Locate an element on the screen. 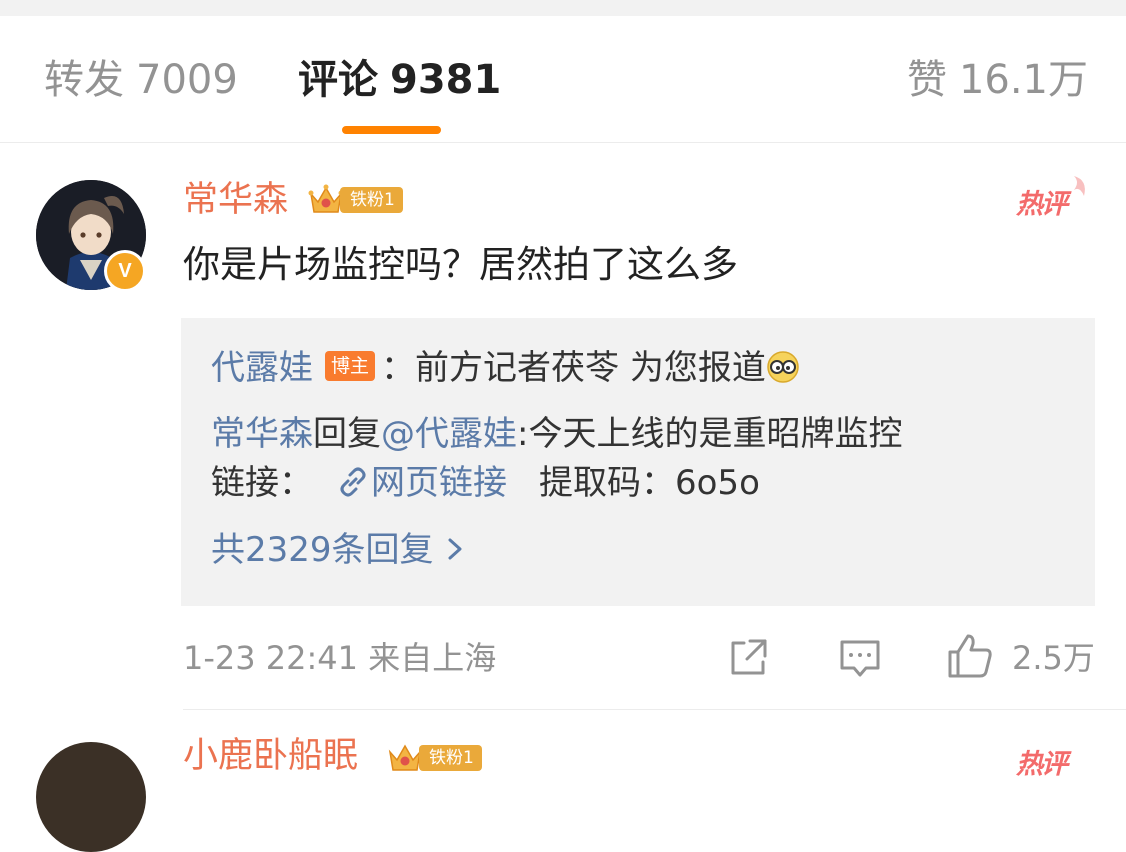 The image size is (1126, 852). next-avatar is located at coordinates (91, 797).